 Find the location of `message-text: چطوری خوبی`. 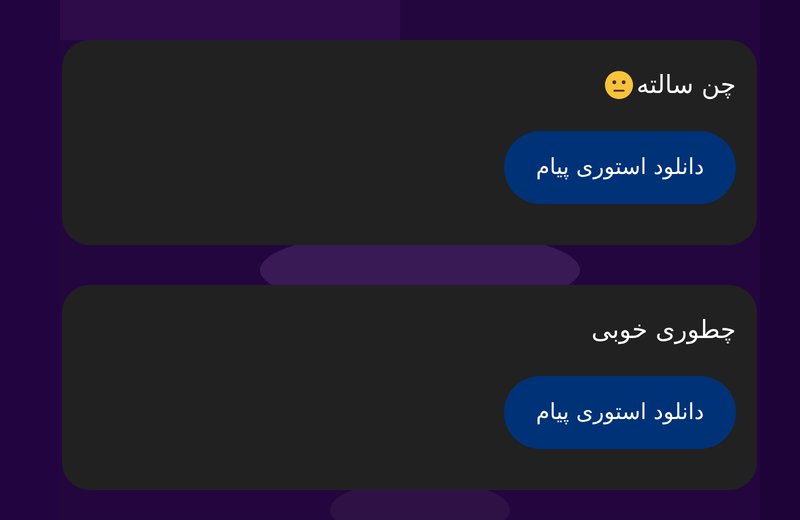

message-text: چطوری خوبی is located at coordinates (663, 330).